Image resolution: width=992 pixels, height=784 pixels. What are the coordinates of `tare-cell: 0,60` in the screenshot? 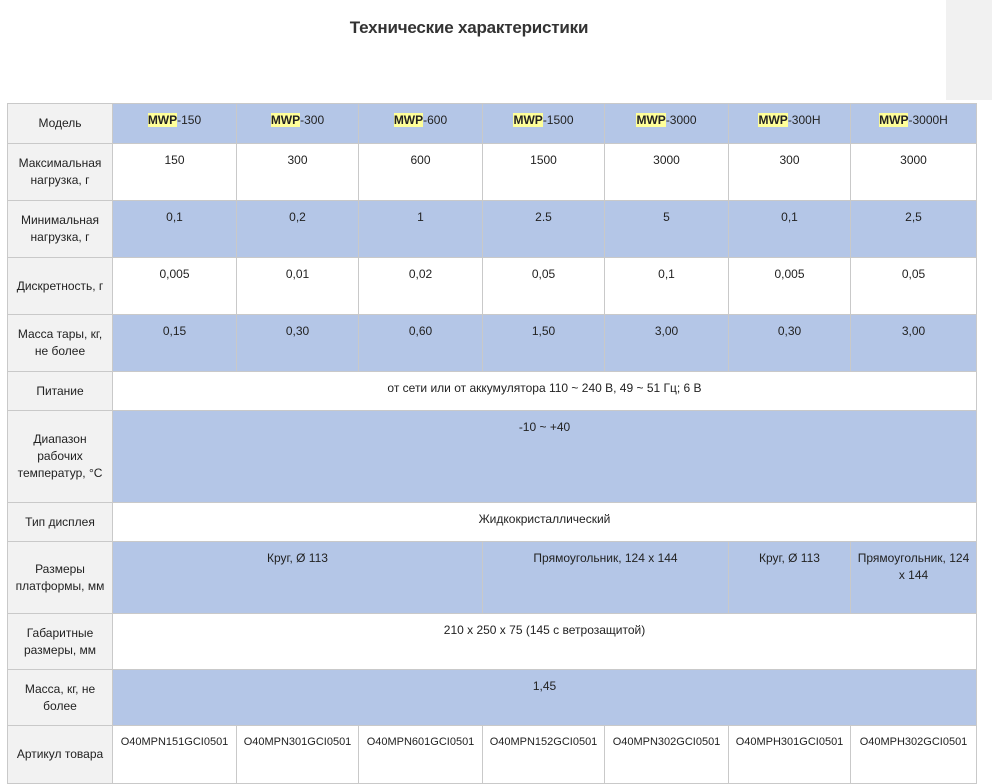 It's located at (420, 343).